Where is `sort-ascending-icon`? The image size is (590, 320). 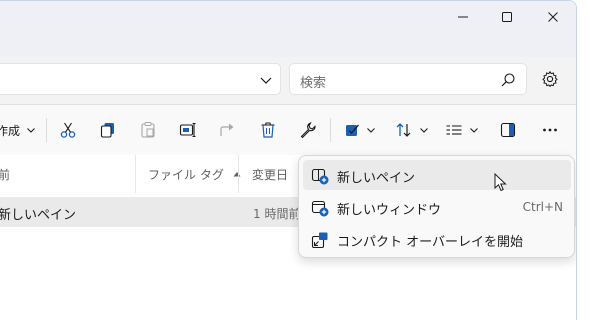 sort-ascending-icon is located at coordinates (237, 174).